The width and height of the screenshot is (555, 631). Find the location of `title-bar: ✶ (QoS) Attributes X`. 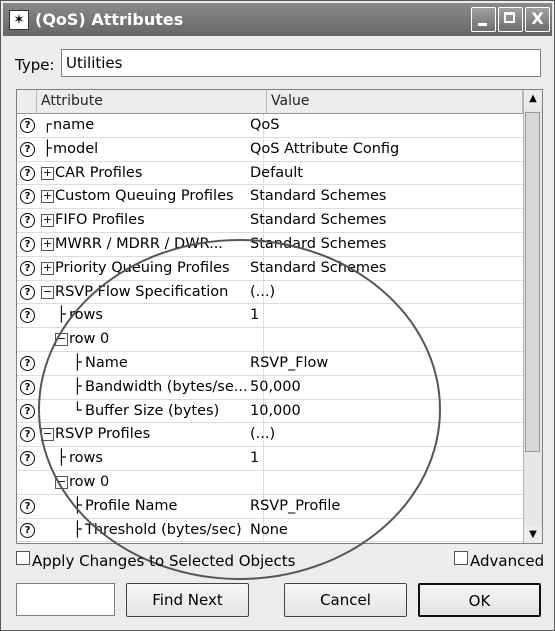

title-bar: ✶ (QoS) Attributes X is located at coordinates (277, 19).